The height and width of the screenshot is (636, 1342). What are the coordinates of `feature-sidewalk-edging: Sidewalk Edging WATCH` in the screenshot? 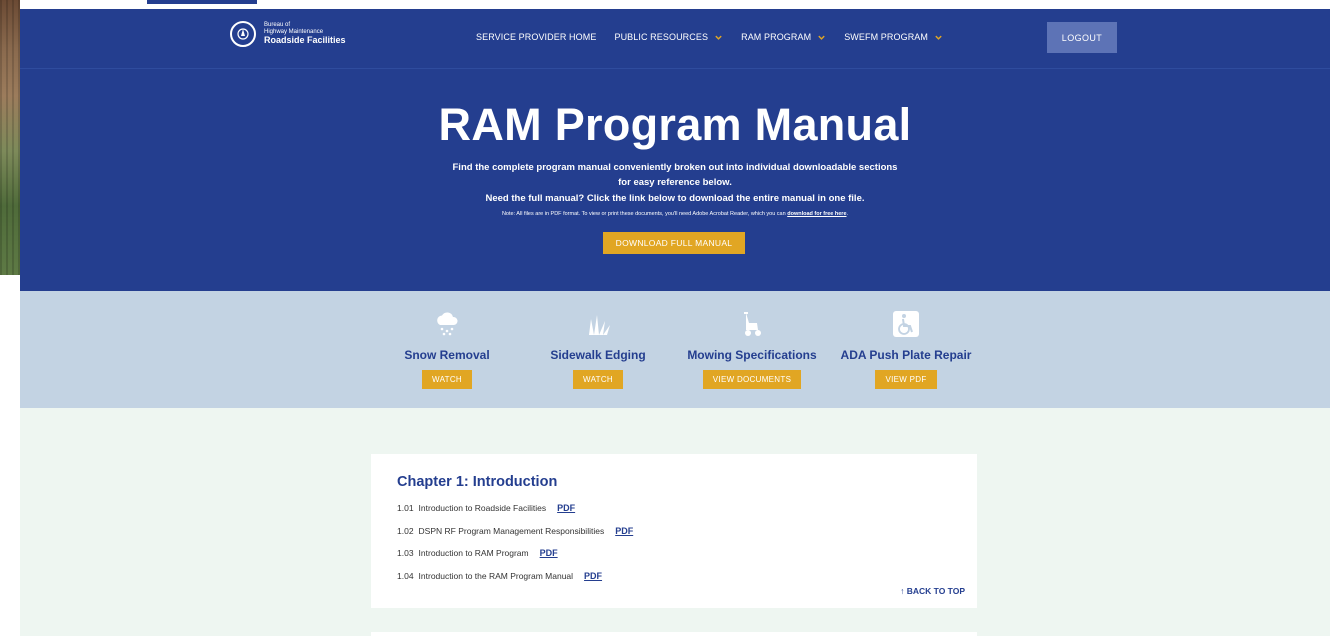 It's located at (598, 349).